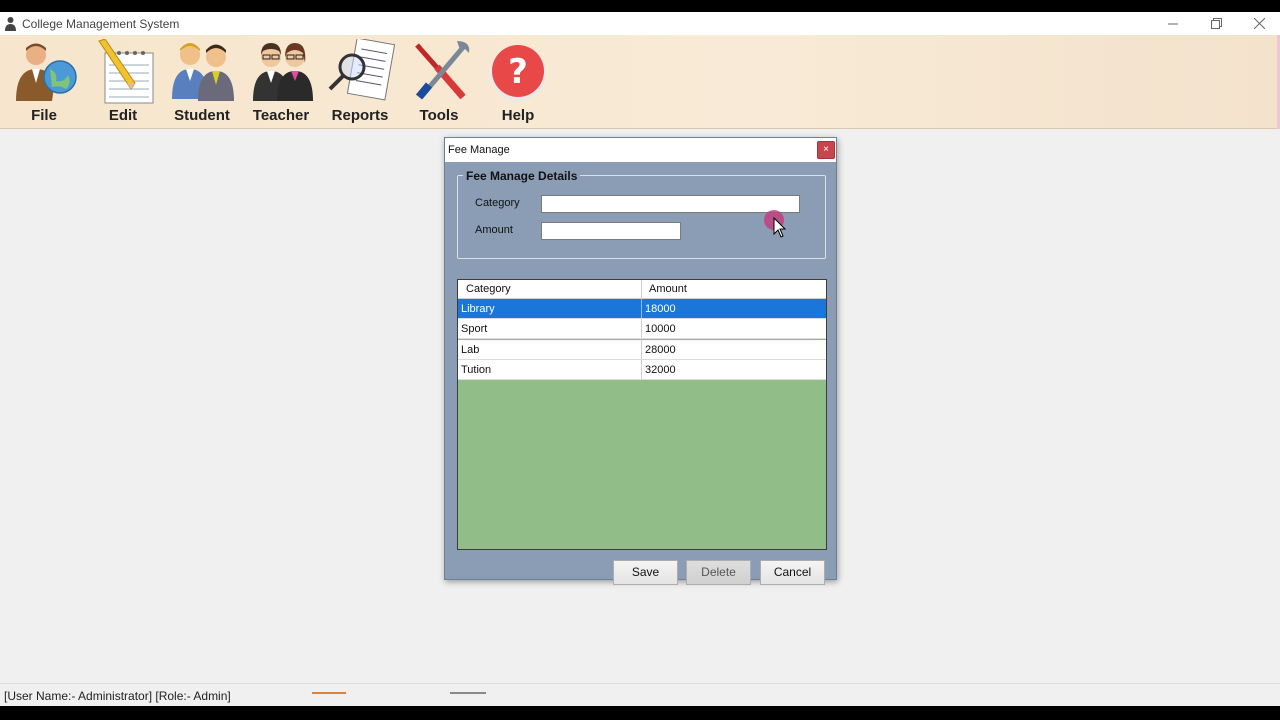  Describe the element at coordinates (734, 370) in the screenshot. I see `cell-amount: 32000` at that location.